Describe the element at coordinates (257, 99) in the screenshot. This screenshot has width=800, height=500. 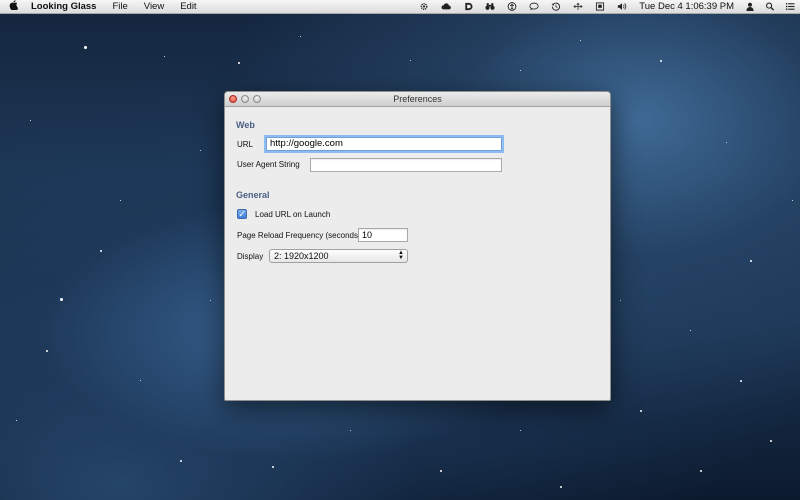
I see `zoom-button` at that location.